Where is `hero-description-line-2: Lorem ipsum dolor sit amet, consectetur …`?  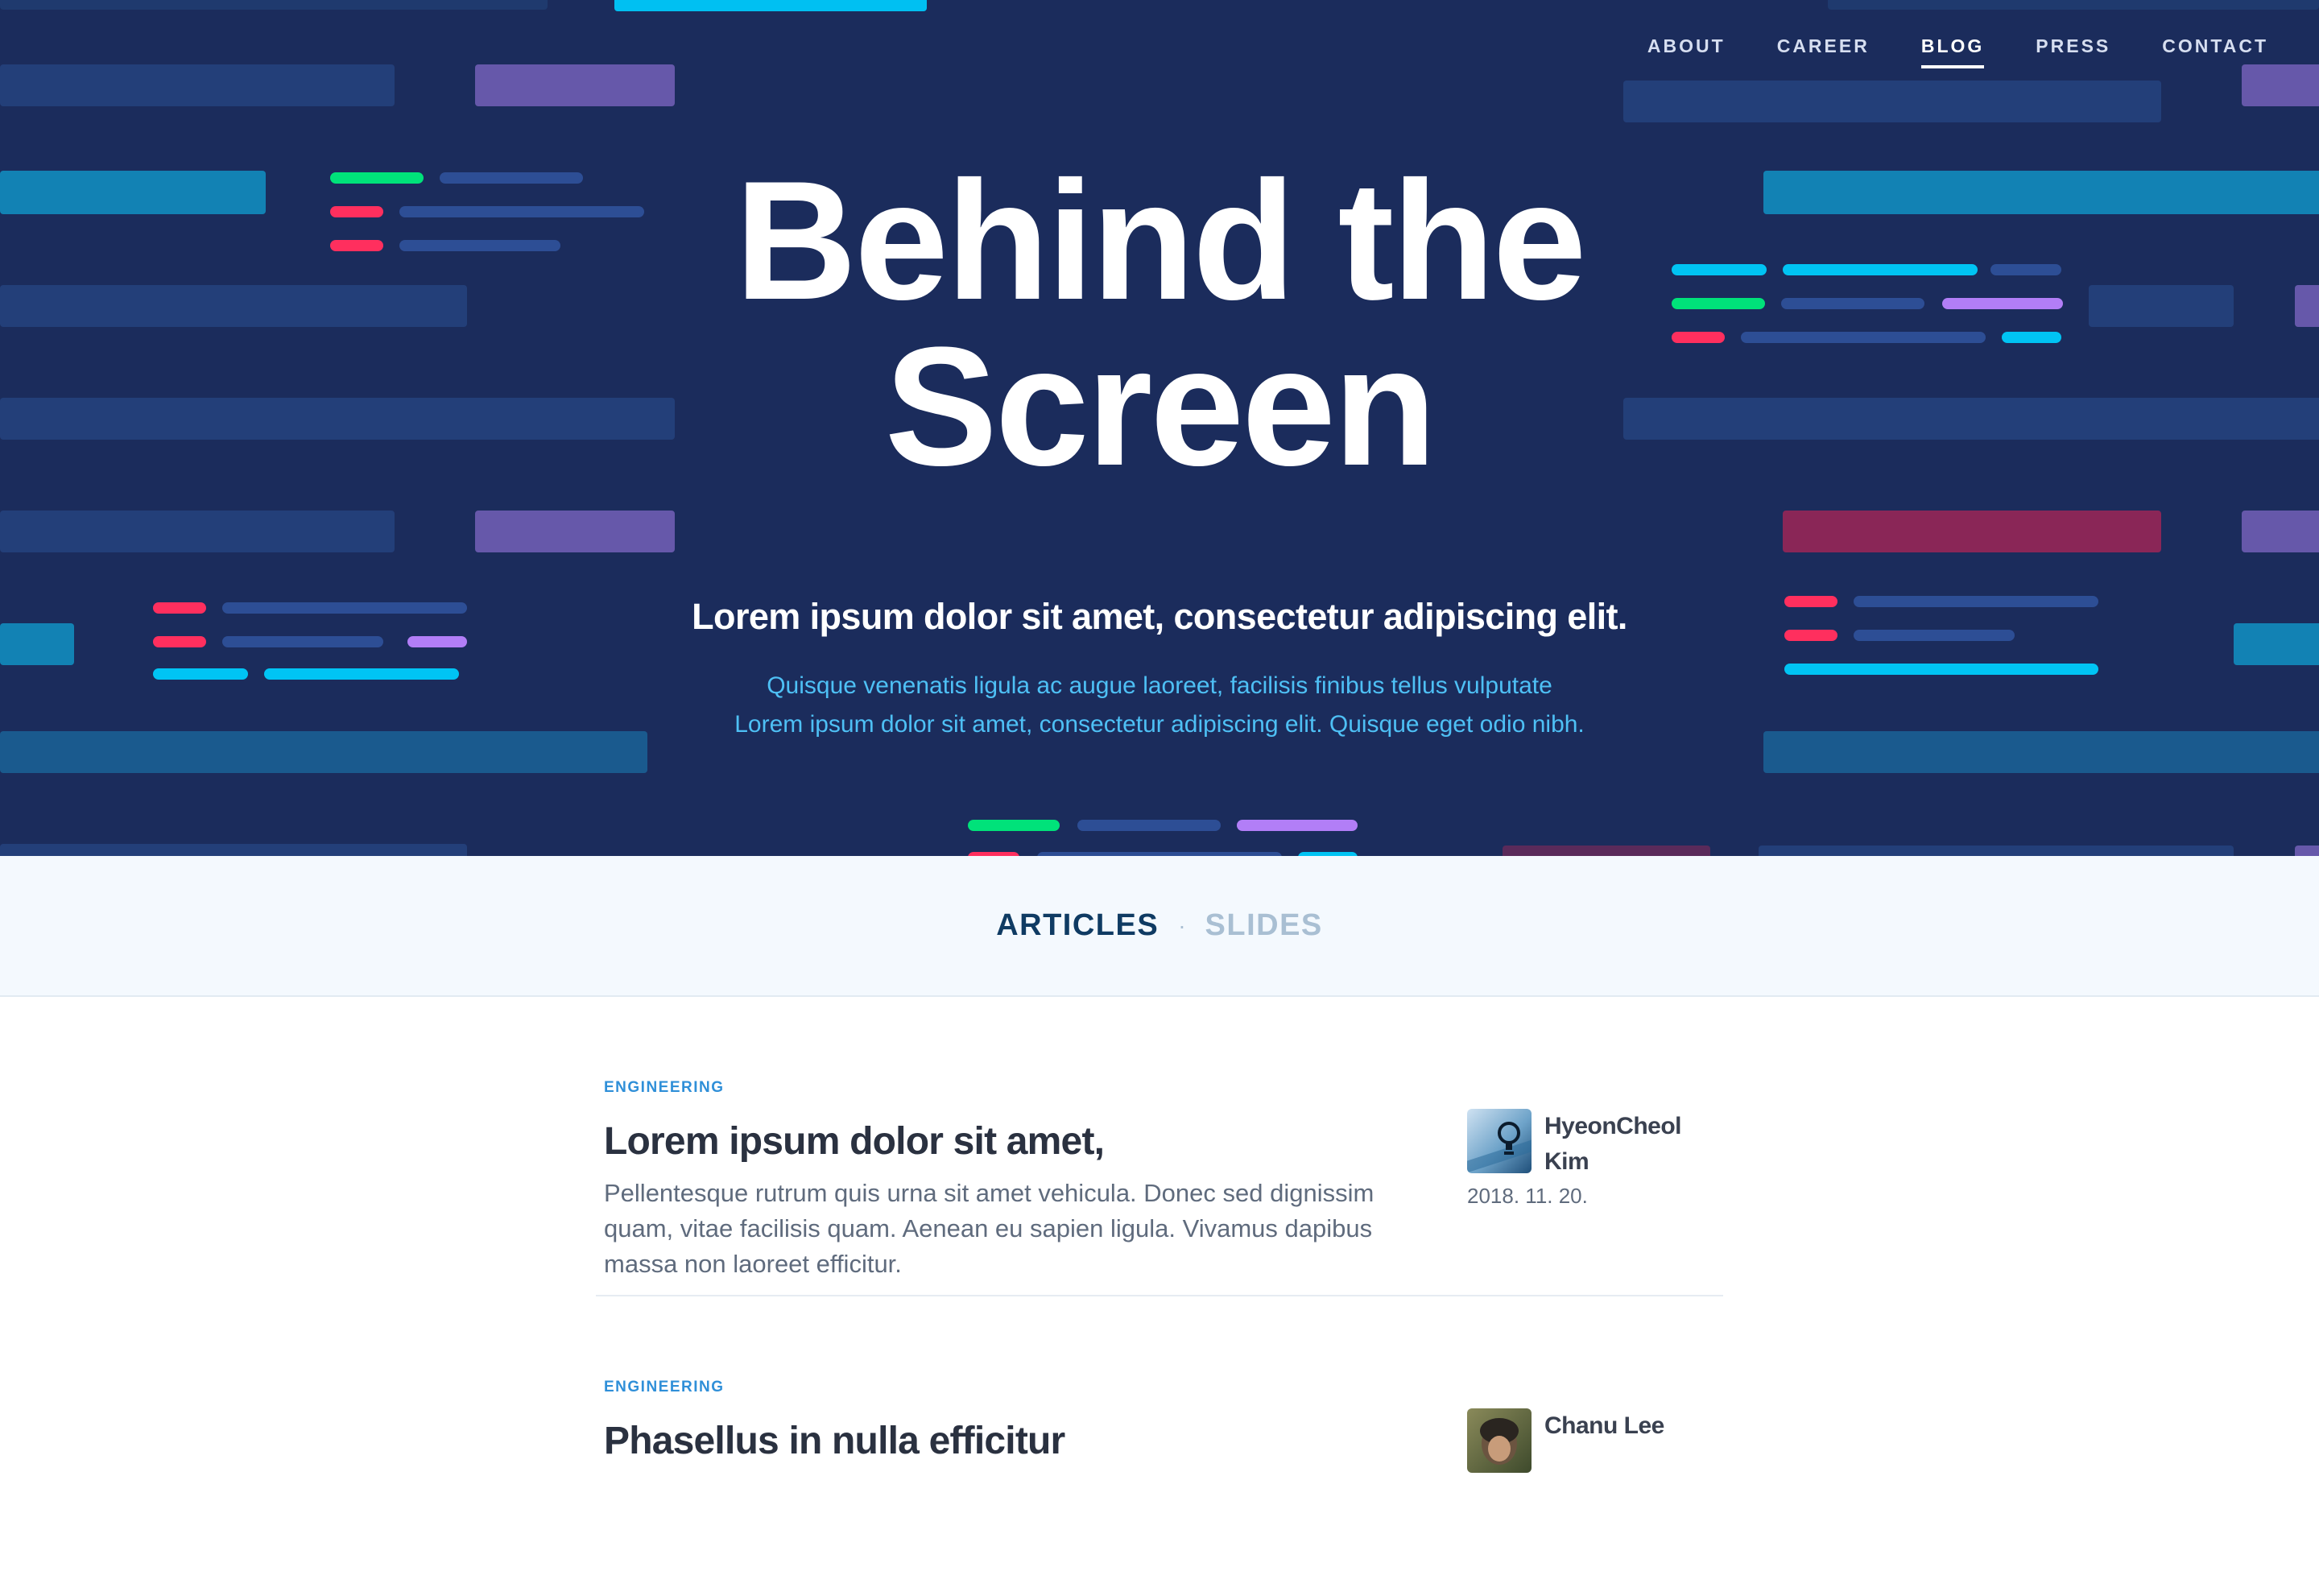
hero-description-line-2: Lorem ipsum dolor sit amet, consectetur … is located at coordinates (1159, 724).